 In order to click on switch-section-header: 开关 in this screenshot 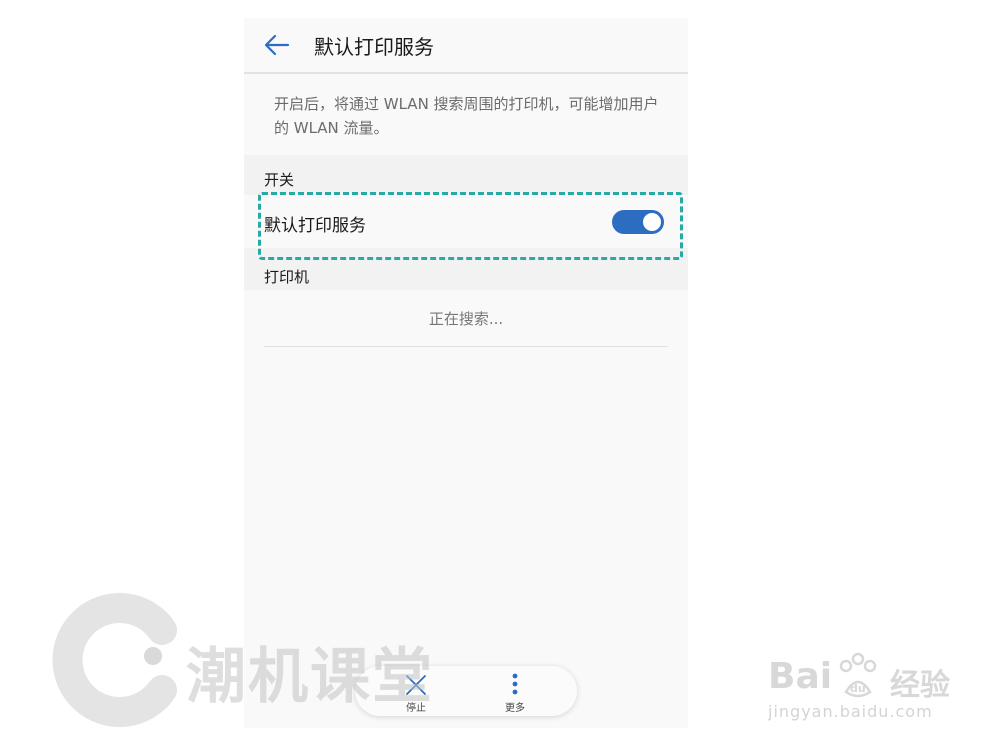, I will do `click(466, 175)`.